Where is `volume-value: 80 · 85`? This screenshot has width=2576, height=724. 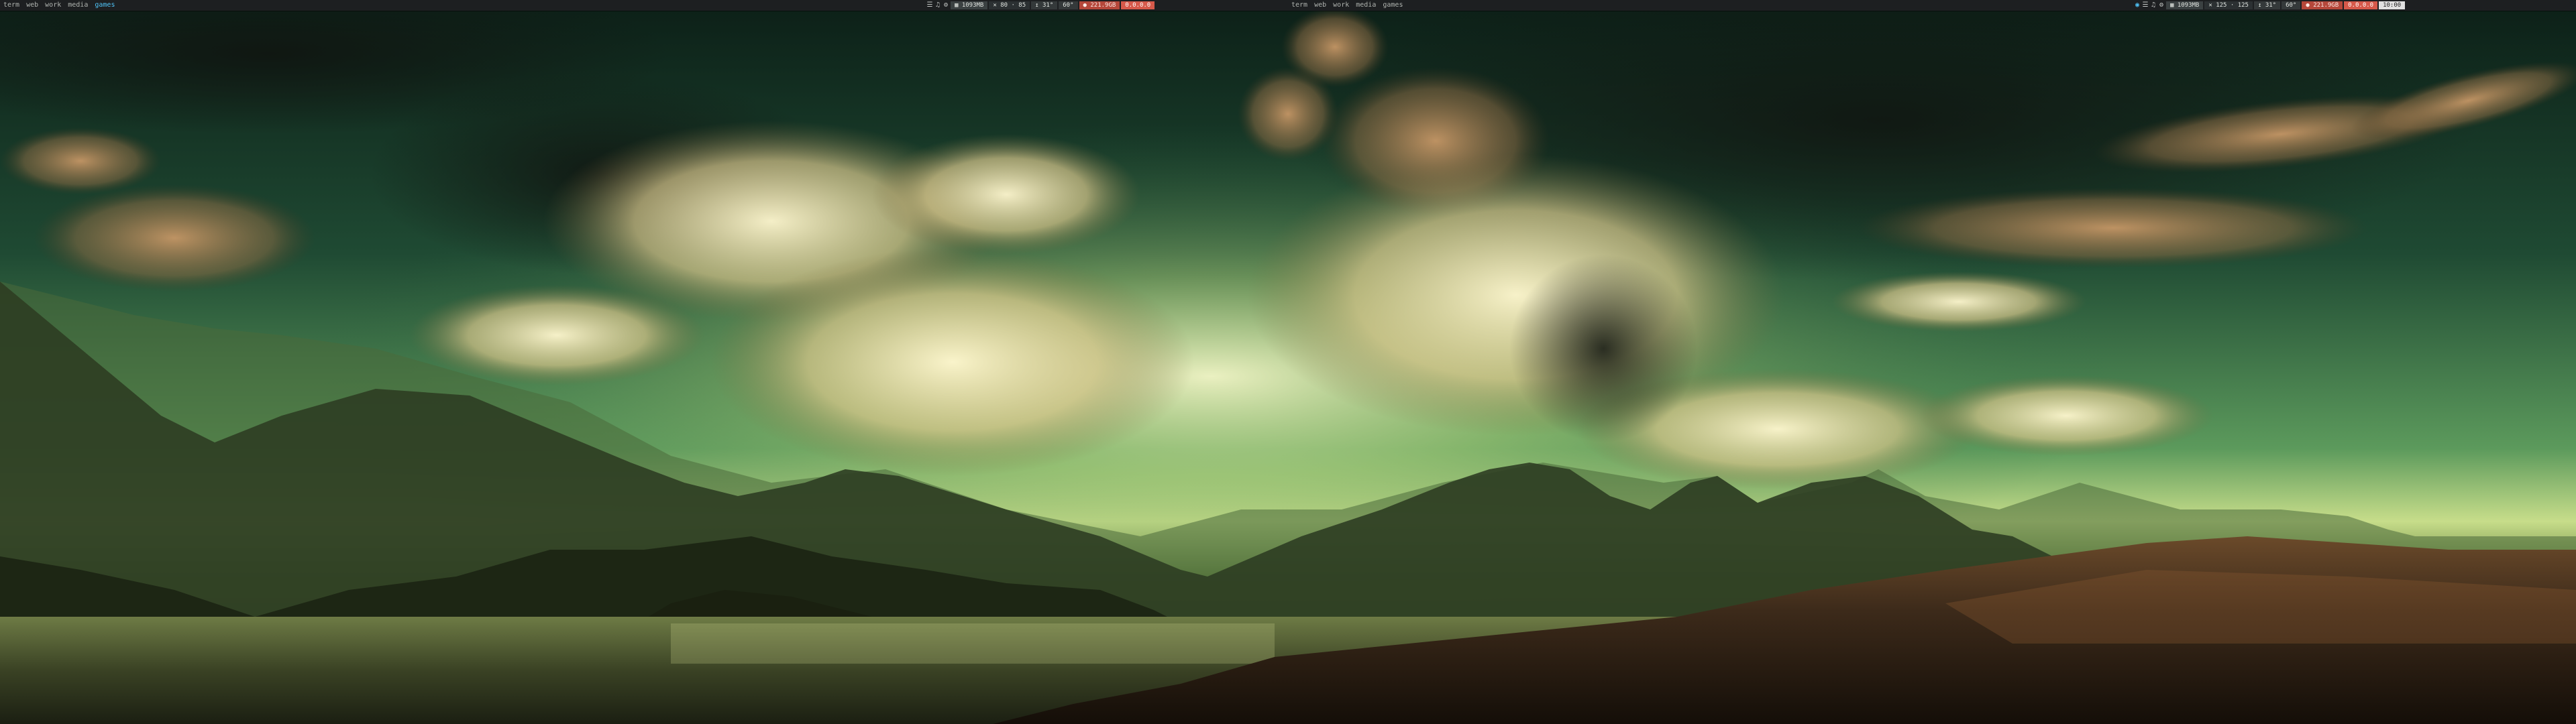
volume-value: 80 · 85 is located at coordinates (1013, 5).